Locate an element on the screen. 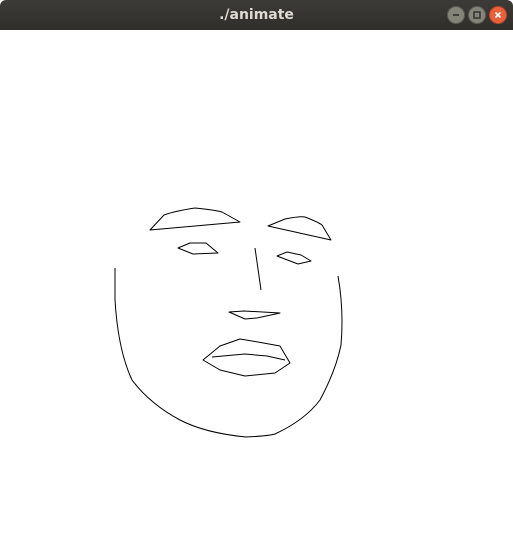 This screenshot has height=546, width=513. right-eyebrow is located at coordinates (299, 228).